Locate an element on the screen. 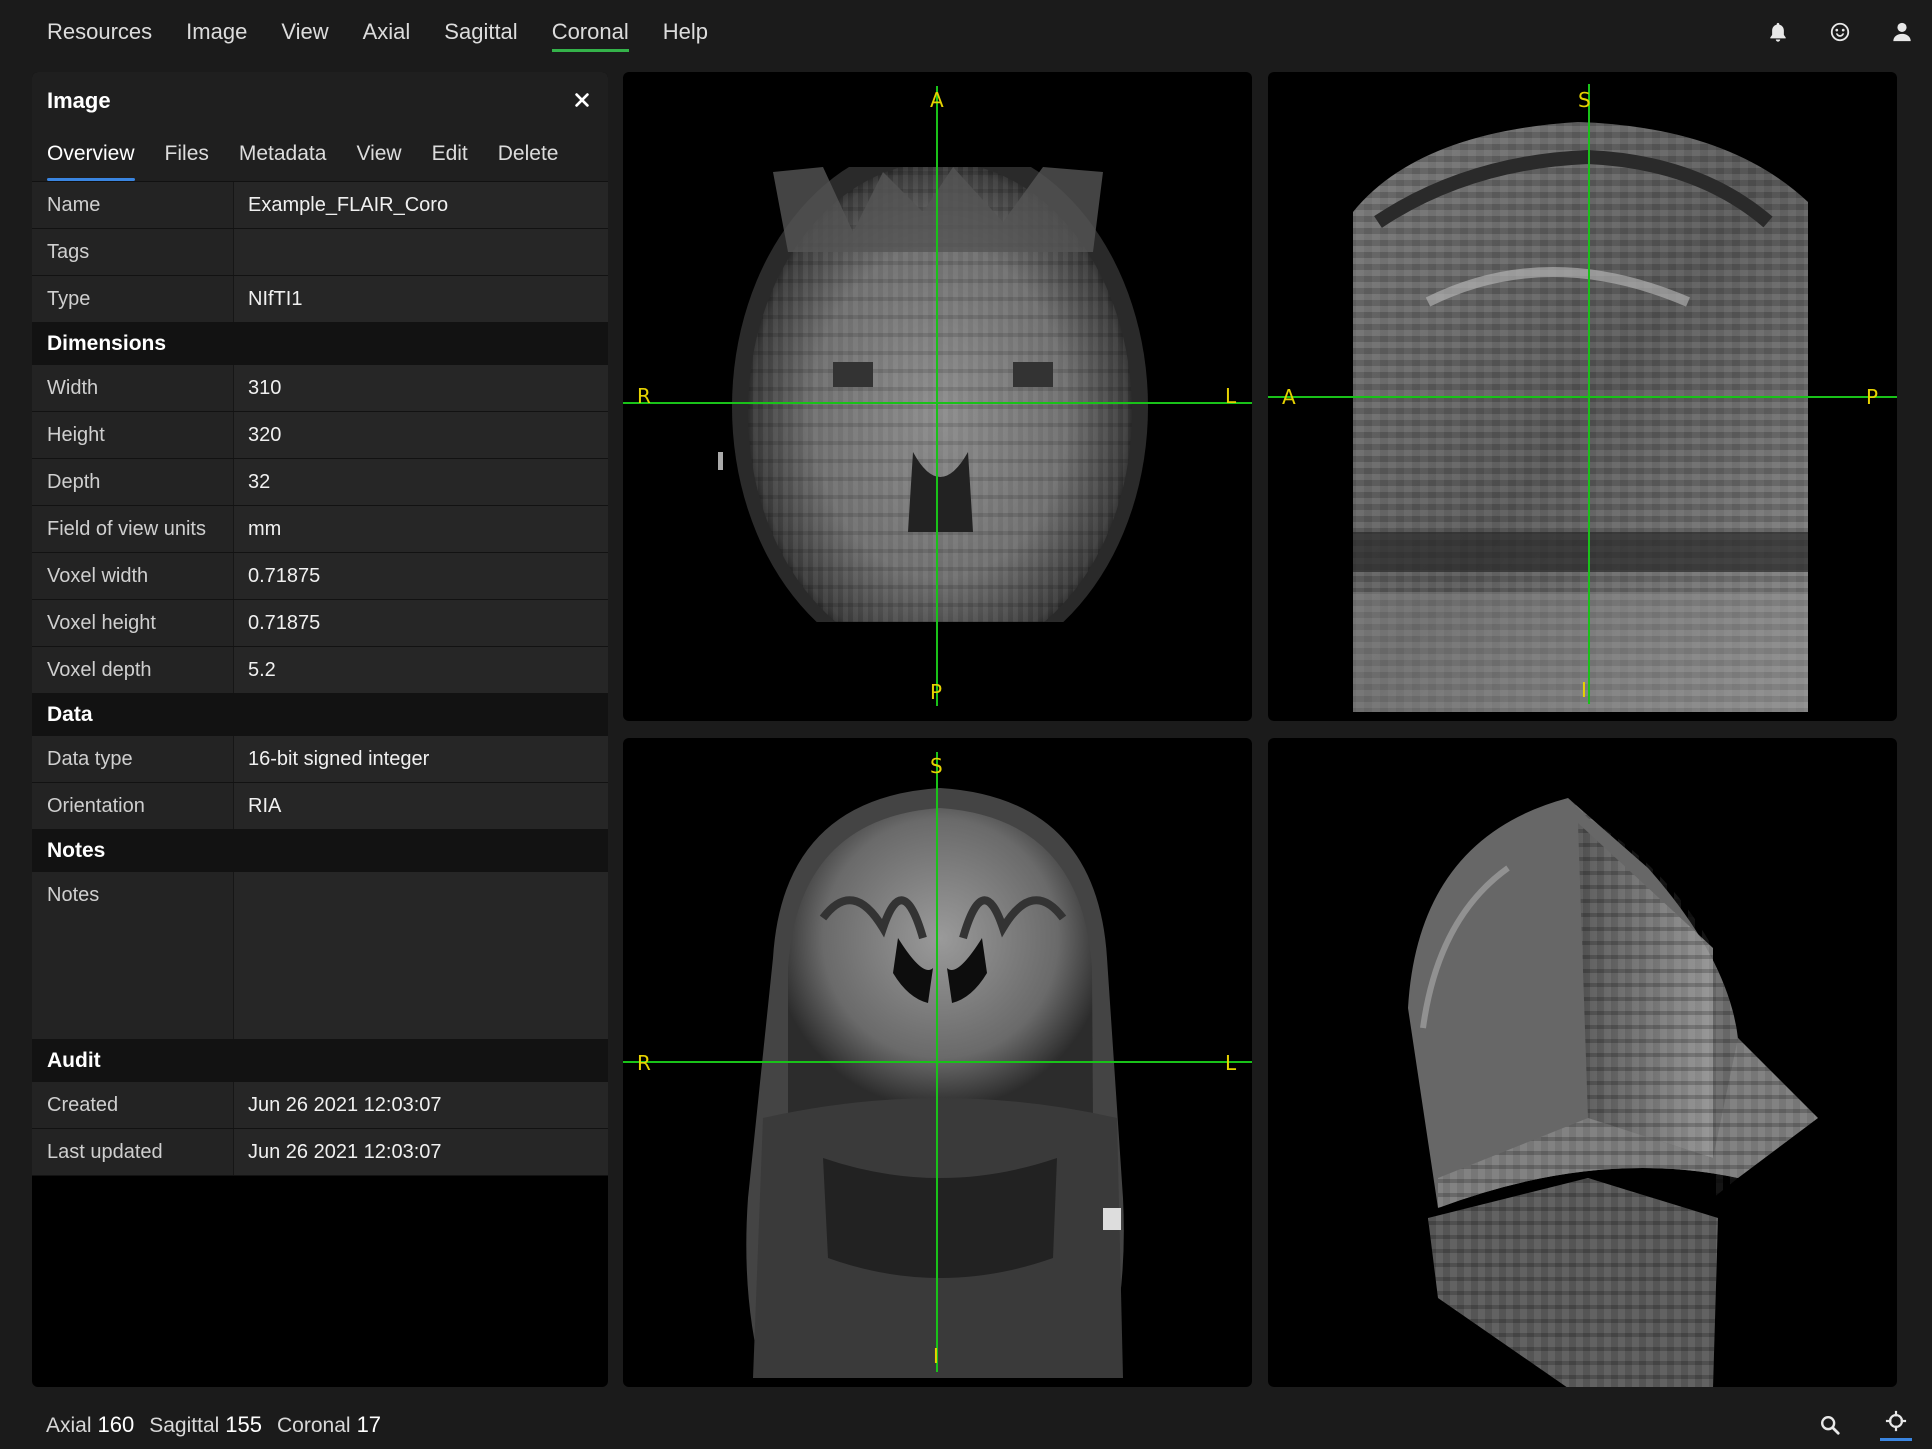 This screenshot has width=1932, height=1449. row-label: Field of view units is located at coordinates (133, 529).